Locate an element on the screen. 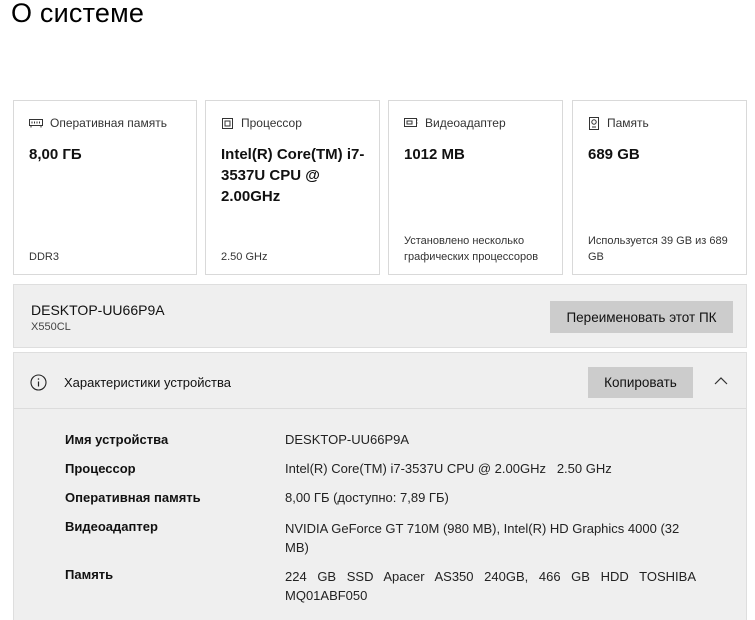  ram-card-header: Оперативная память is located at coordinates (98, 123).